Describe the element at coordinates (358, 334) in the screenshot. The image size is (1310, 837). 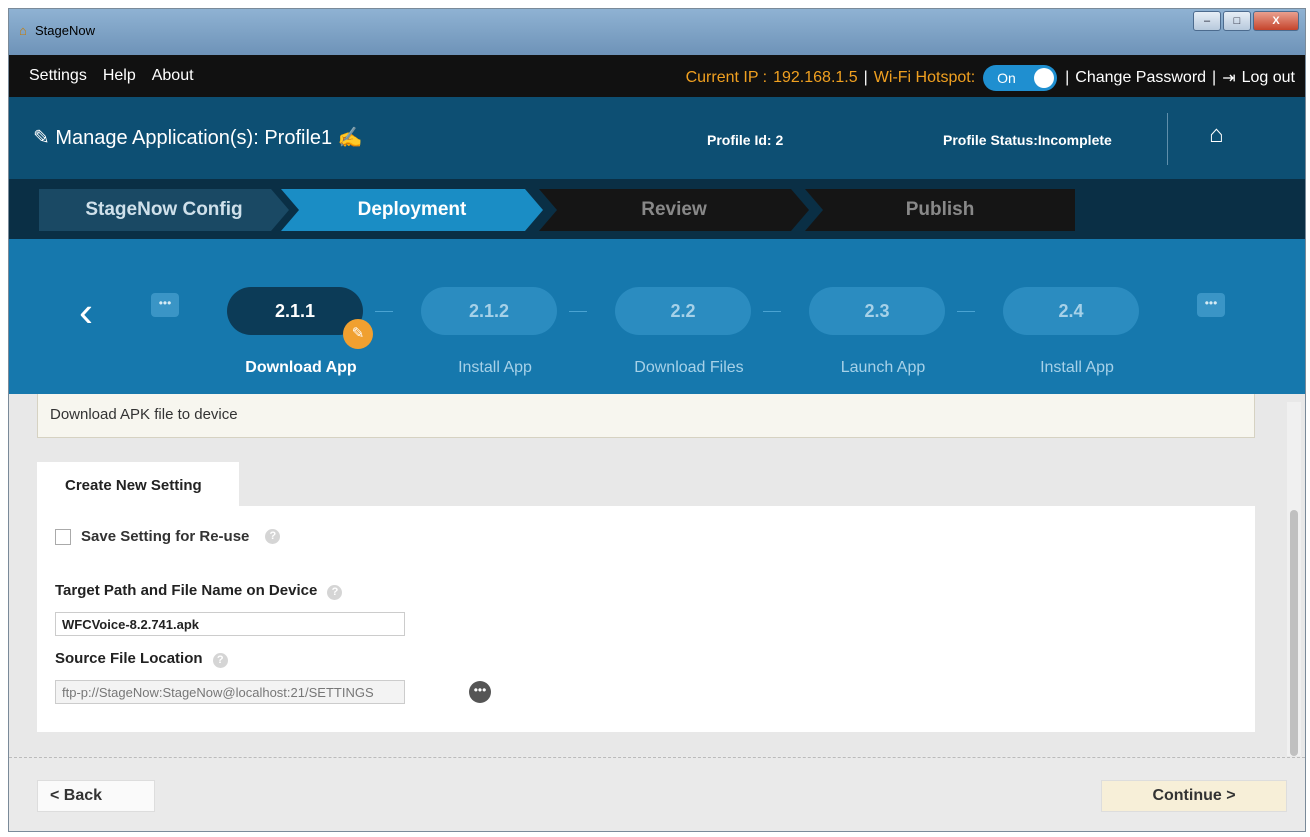
I see `pencil-icon: ✎` at that location.